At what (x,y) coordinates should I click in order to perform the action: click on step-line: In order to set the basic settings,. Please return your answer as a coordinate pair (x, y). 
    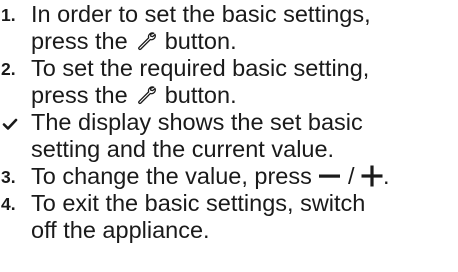
    Looking at the image, I should click on (201, 14).